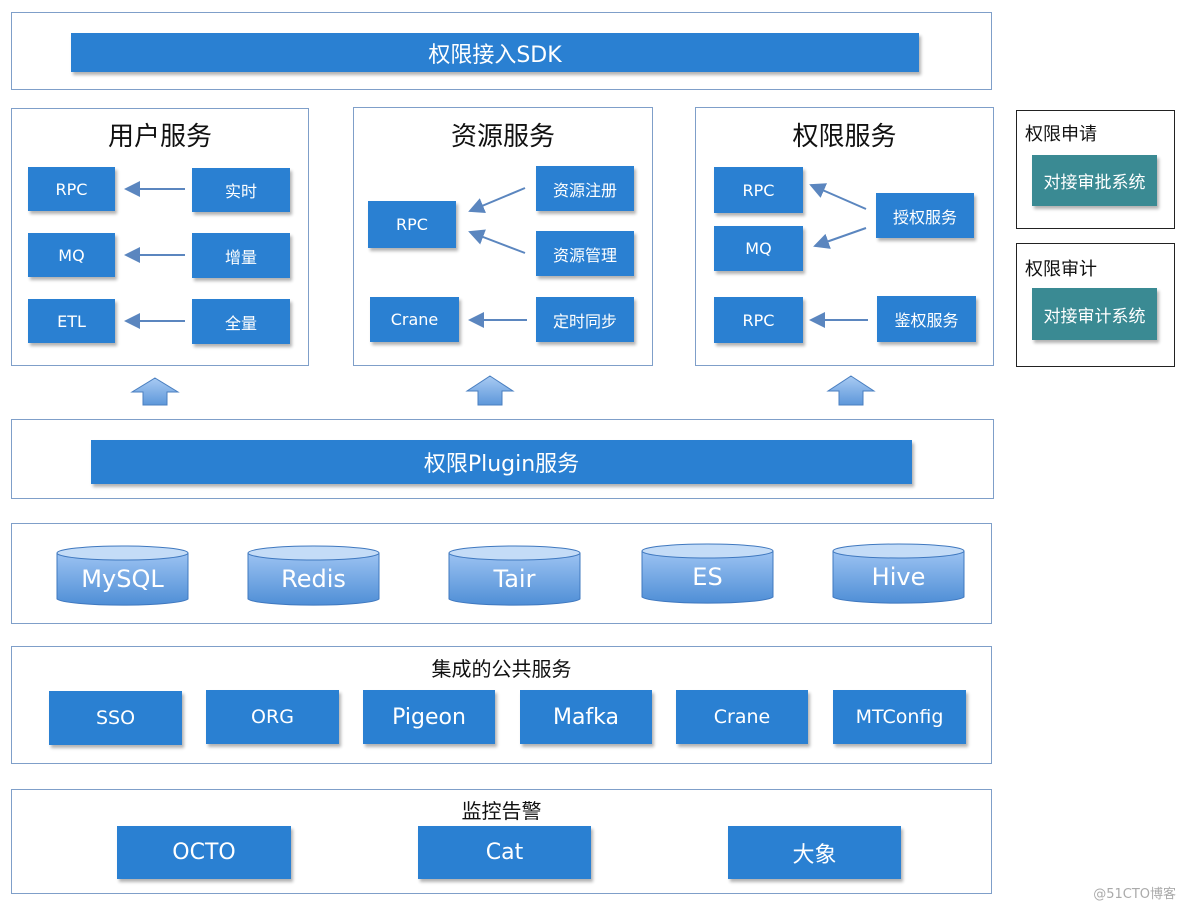 The width and height of the screenshot is (1184, 908). I want to click on perm-service-title: 权限服务, so click(844, 137).